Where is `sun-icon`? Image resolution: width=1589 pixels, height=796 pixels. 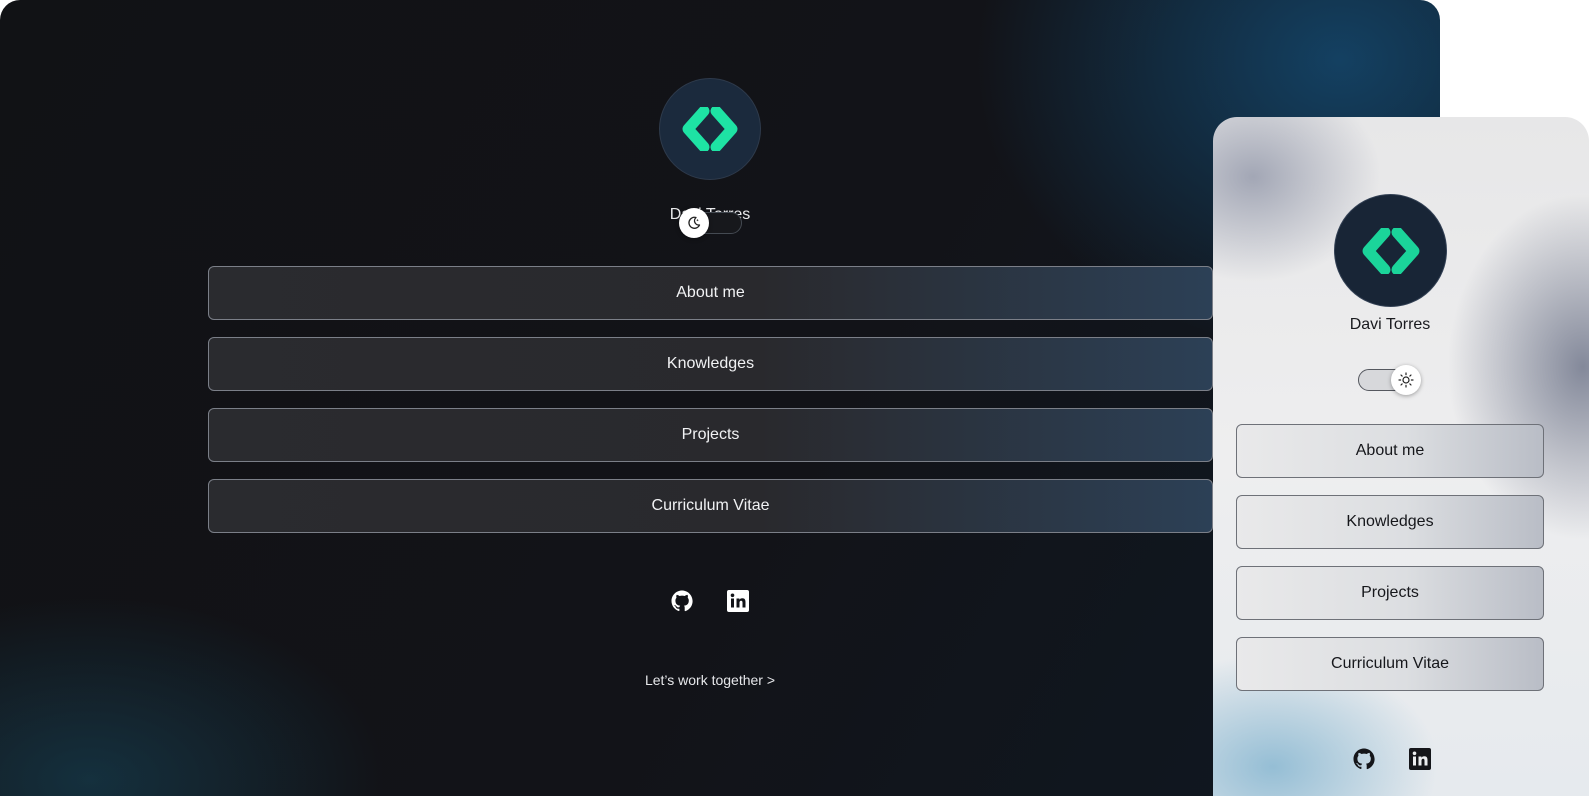 sun-icon is located at coordinates (1406, 380).